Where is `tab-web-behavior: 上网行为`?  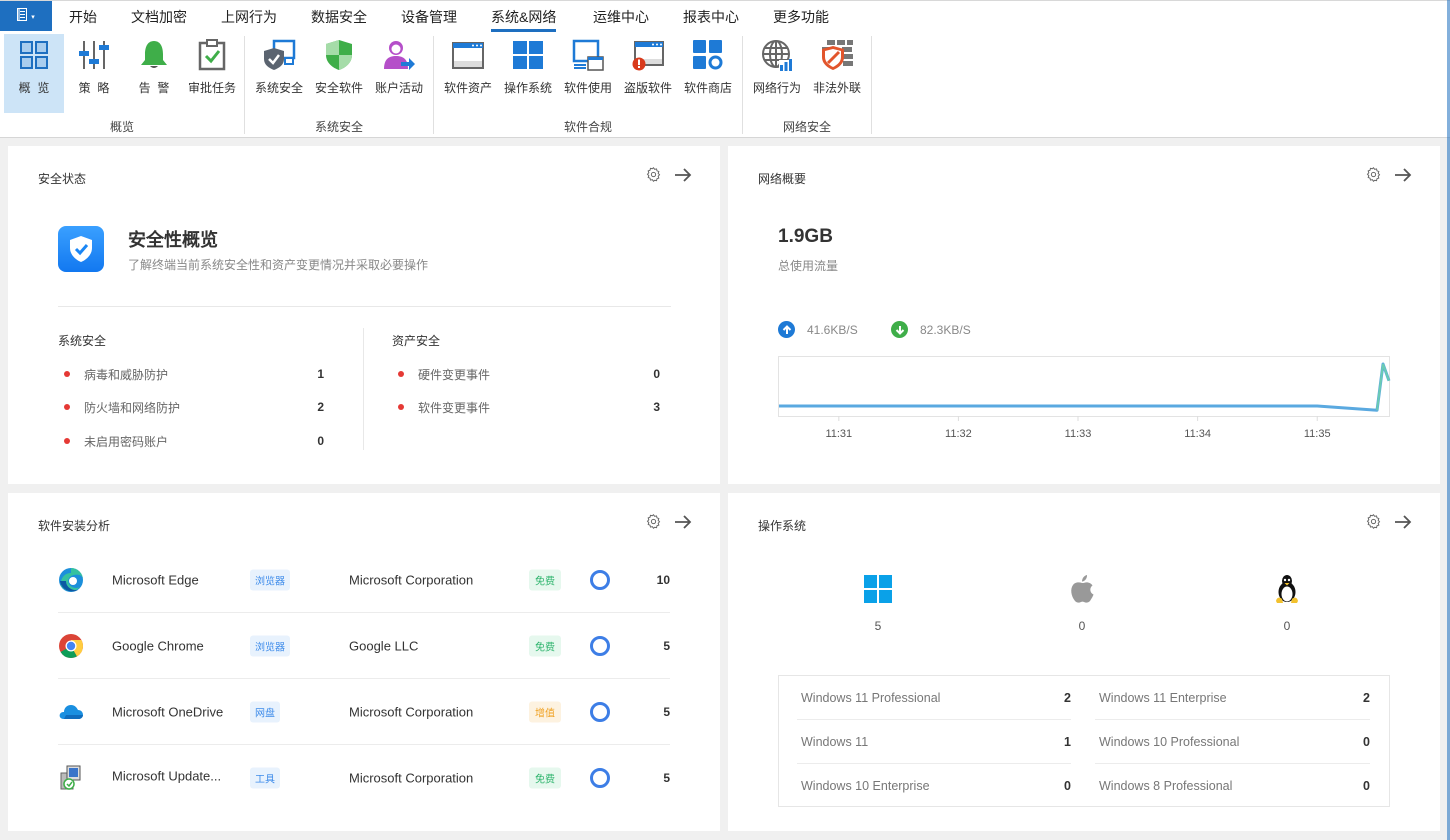 tab-web-behavior: 上网行为 is located at coordinates (249, 17).